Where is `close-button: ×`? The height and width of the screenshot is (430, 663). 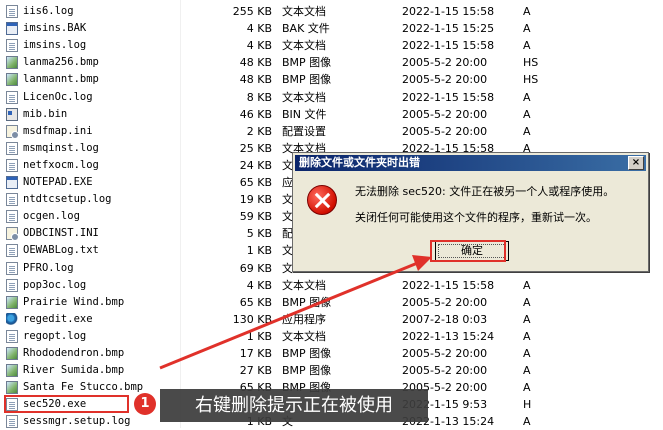 close-button: × is located at coordinates (636, 163).